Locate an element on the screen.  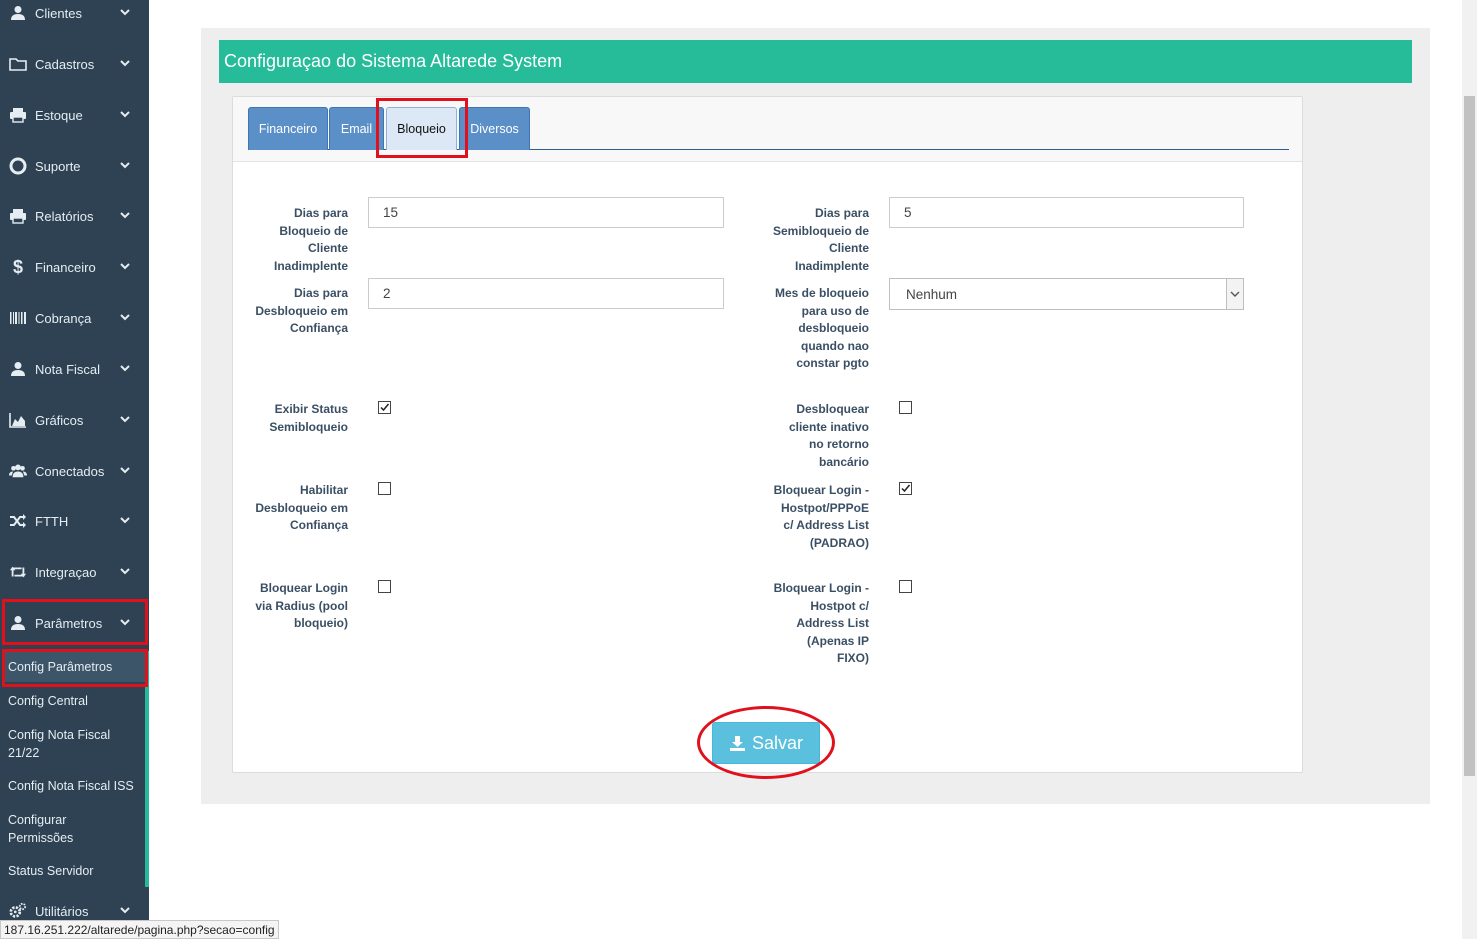
save-button: Salvar is located at coordinates (766, 743).